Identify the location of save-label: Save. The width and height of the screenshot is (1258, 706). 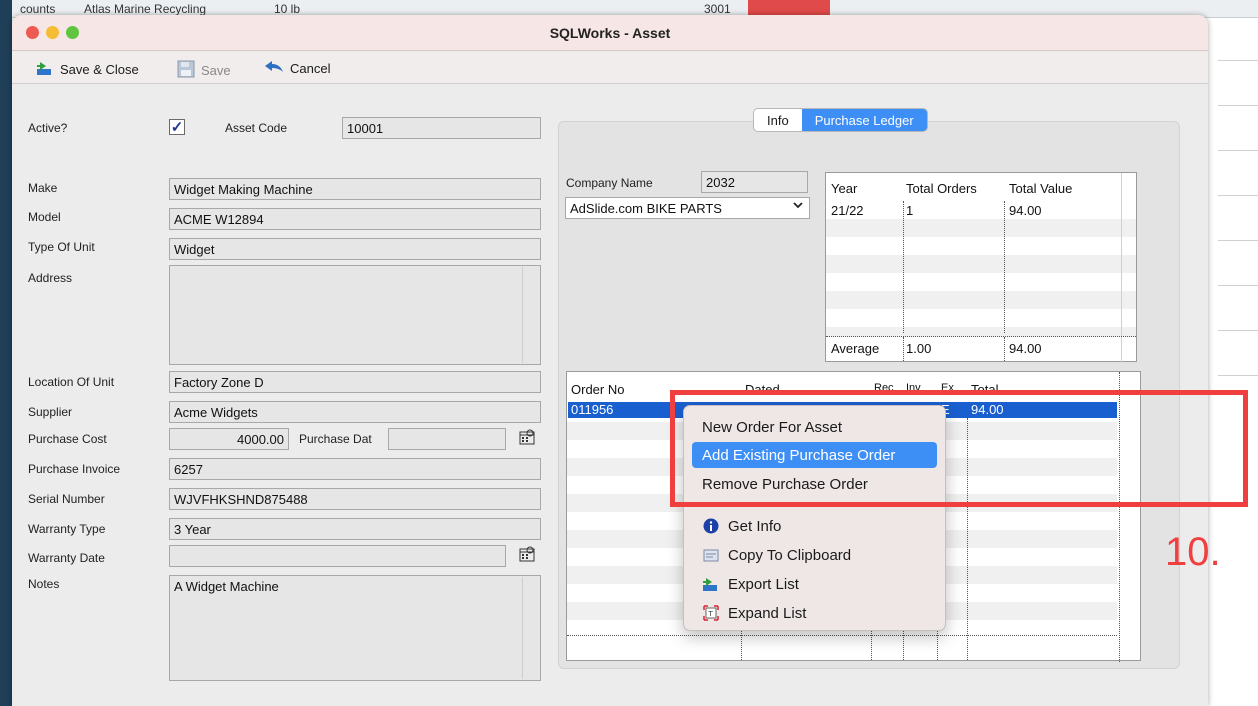
(216, 70).